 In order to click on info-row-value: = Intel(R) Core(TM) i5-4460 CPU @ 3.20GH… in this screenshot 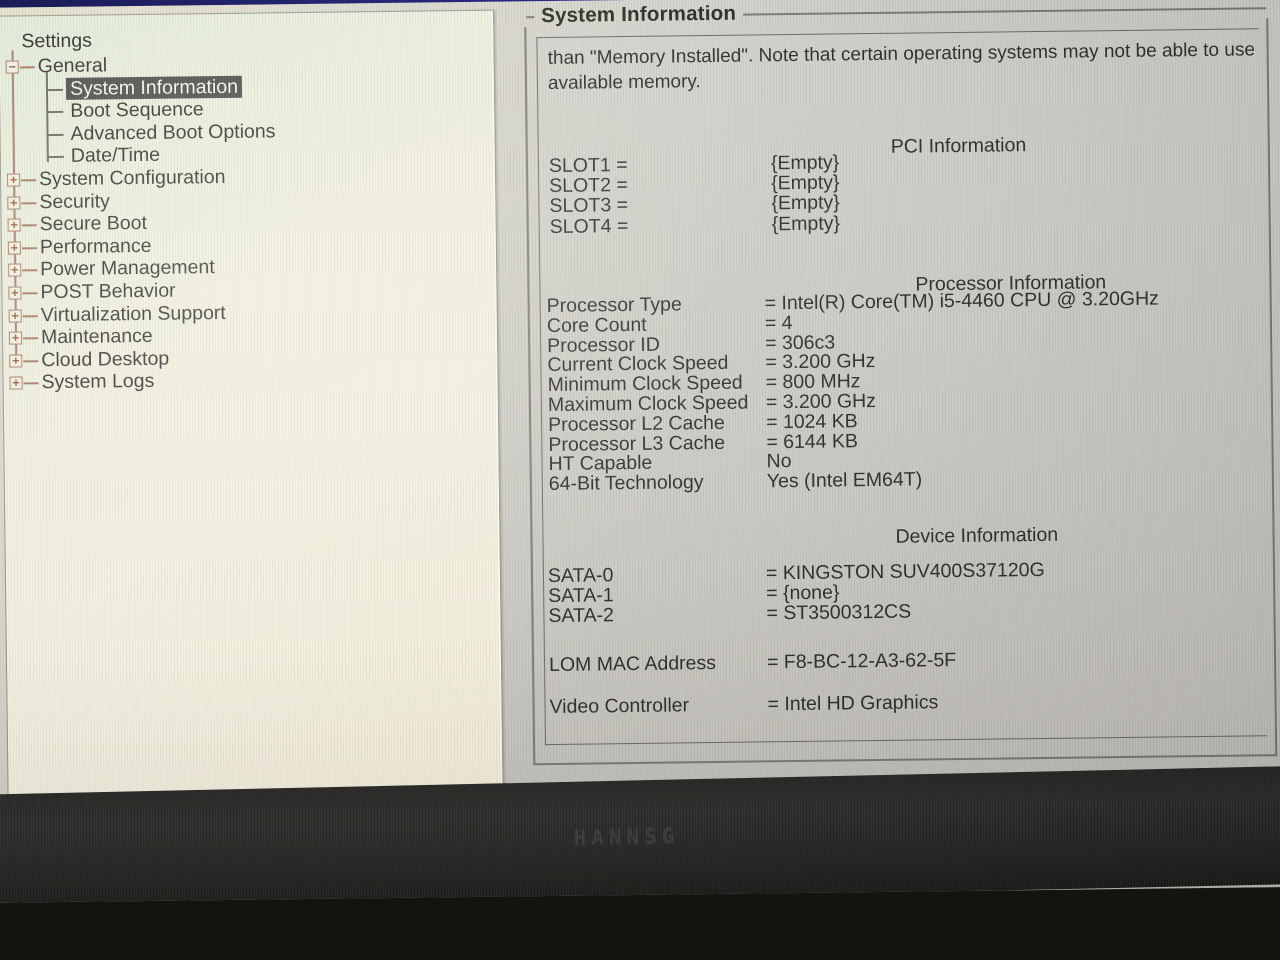, I will do `click(961, 301)`.